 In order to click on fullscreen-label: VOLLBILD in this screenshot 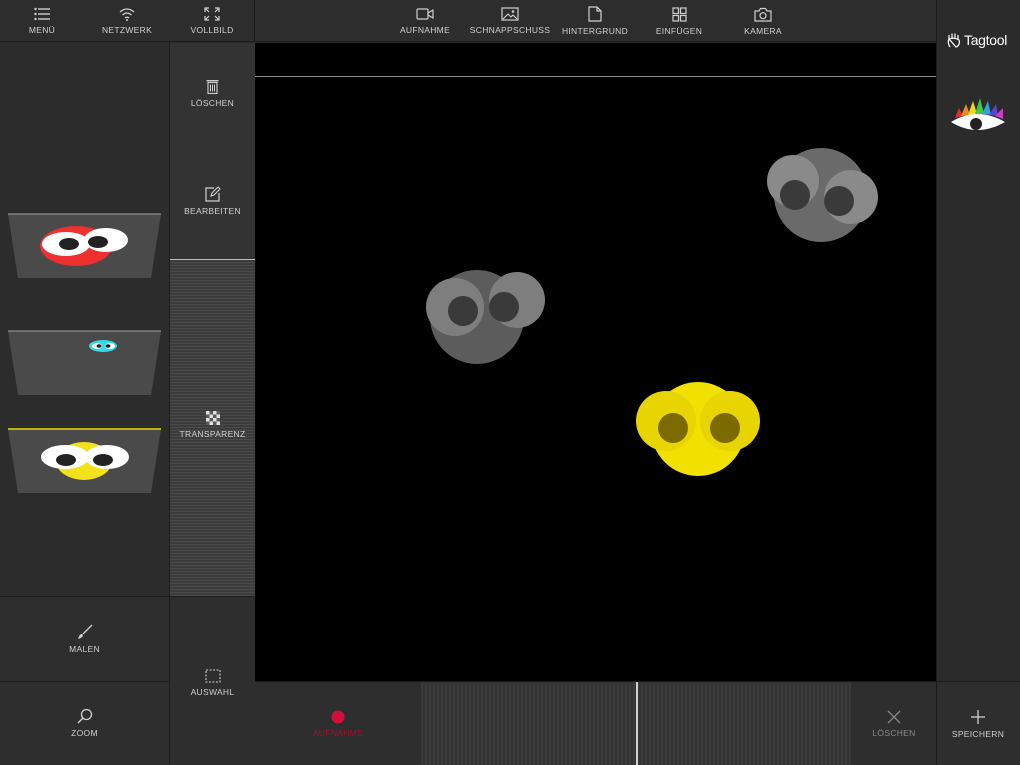, I will do `click(212, 30)`.